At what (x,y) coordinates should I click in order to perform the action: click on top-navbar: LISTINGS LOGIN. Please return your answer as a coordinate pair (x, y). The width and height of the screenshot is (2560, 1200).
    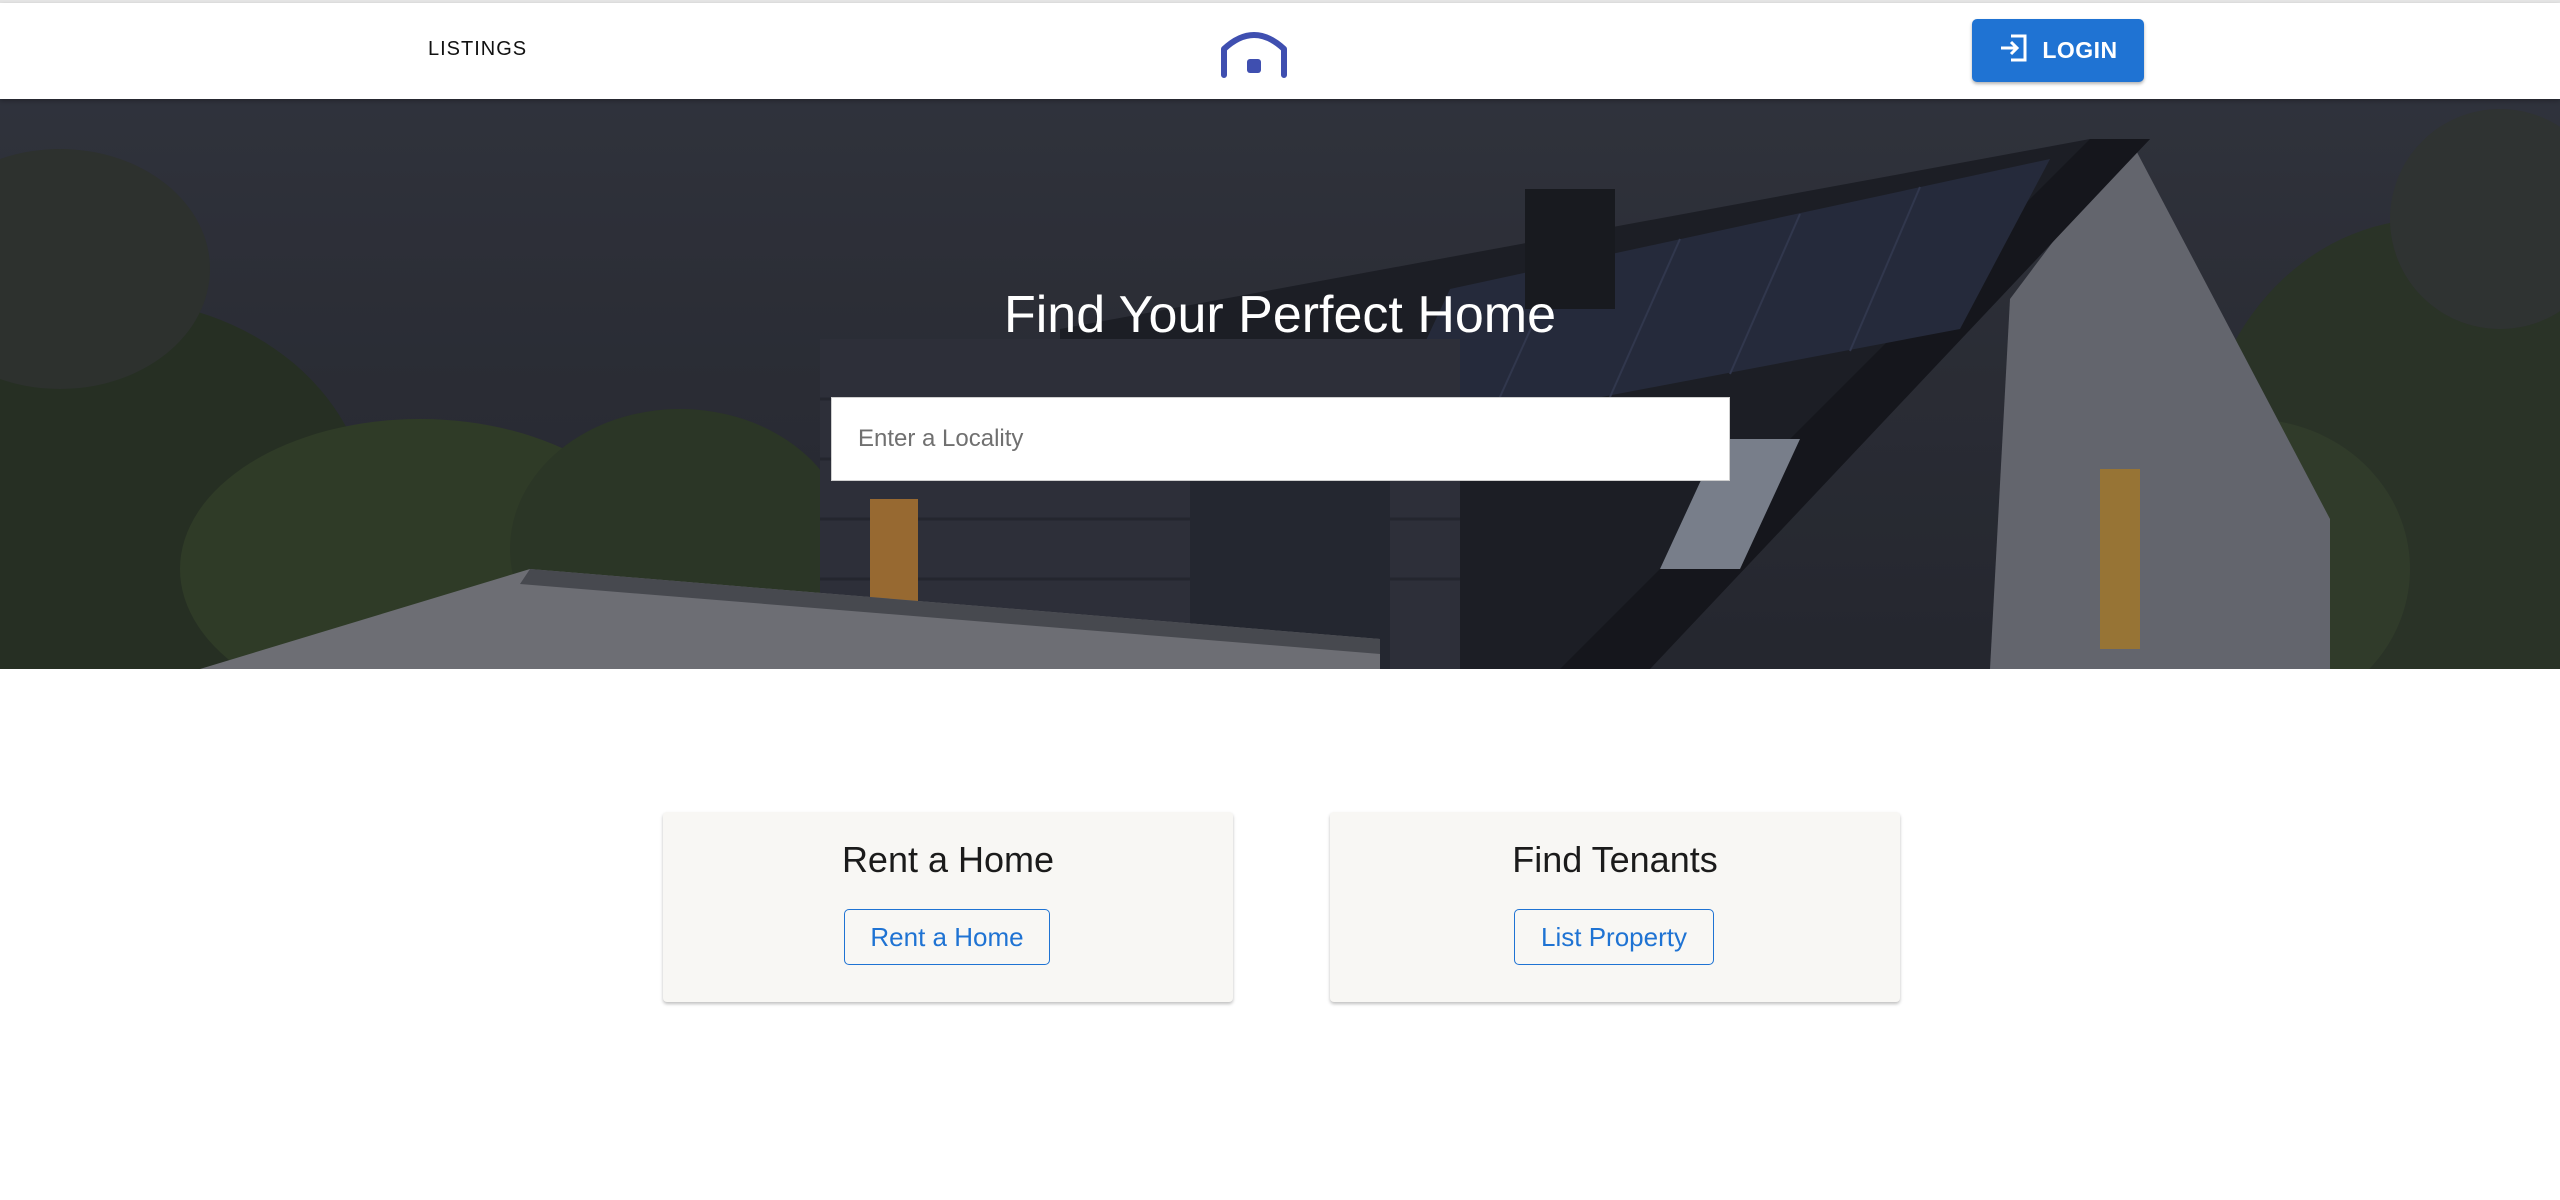
    Looking at the image, I should click on (1280, 51).